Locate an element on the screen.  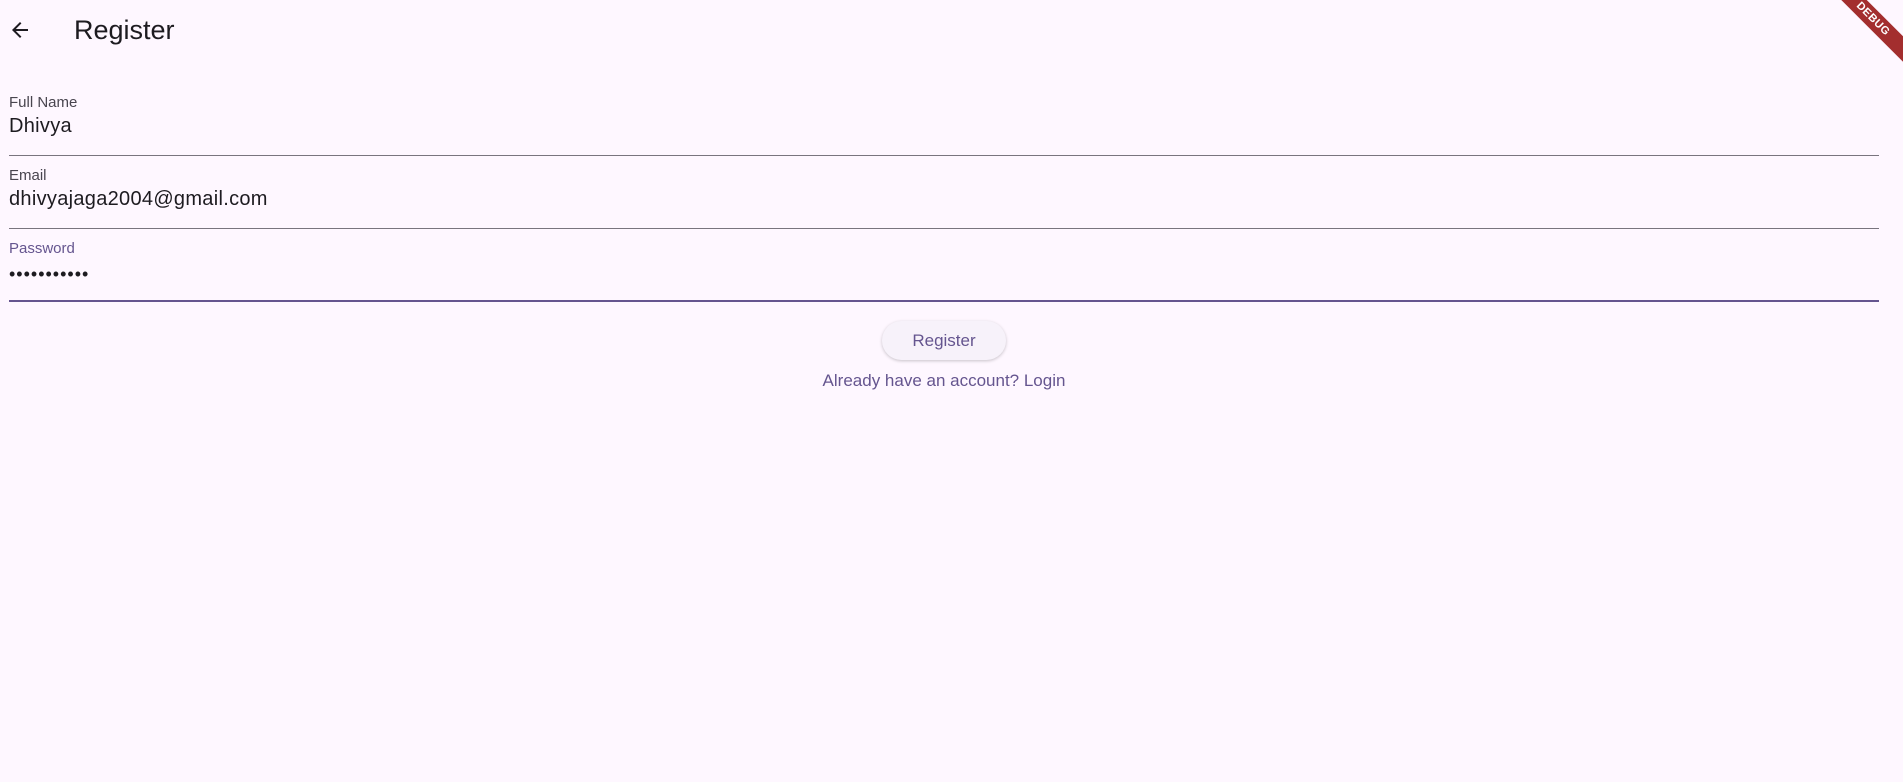
register-button: Register is located at coordinates (944, 340).